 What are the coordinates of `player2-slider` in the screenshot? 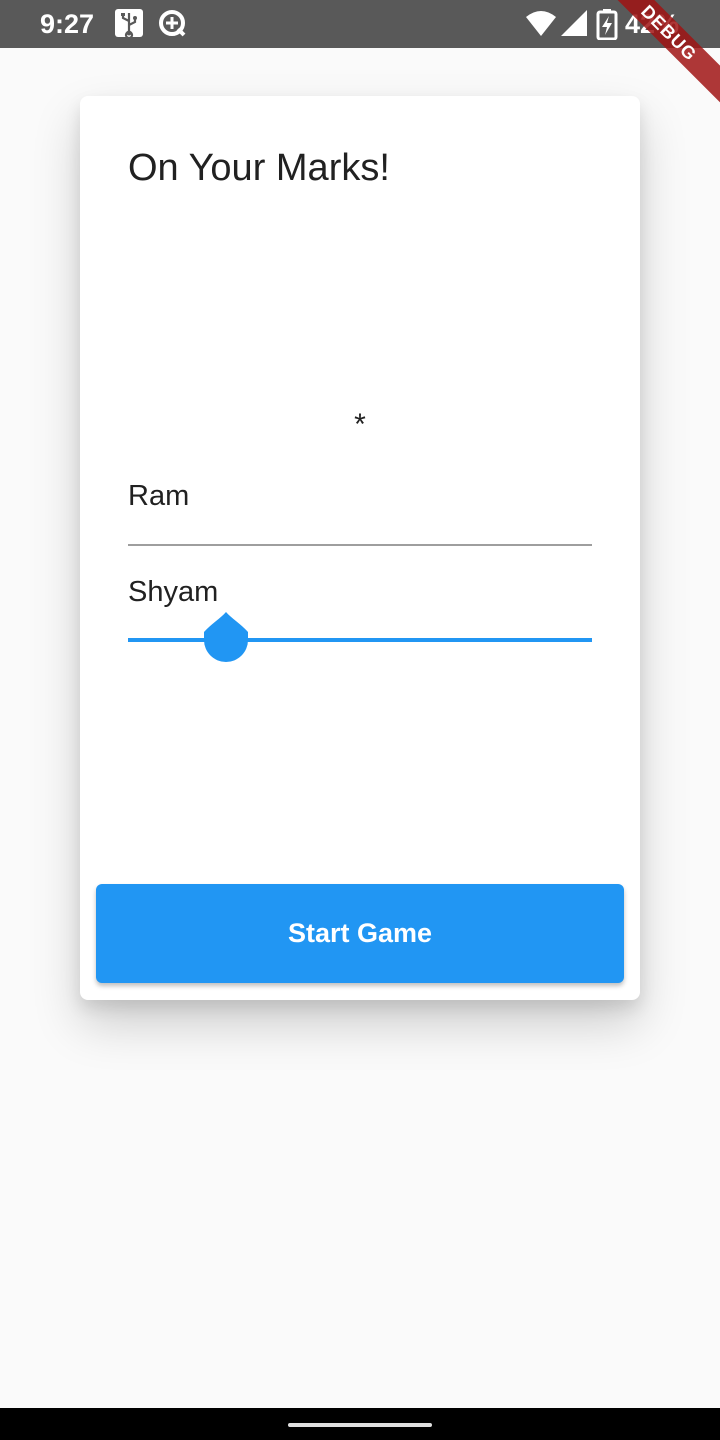 It's located at (360, 640).